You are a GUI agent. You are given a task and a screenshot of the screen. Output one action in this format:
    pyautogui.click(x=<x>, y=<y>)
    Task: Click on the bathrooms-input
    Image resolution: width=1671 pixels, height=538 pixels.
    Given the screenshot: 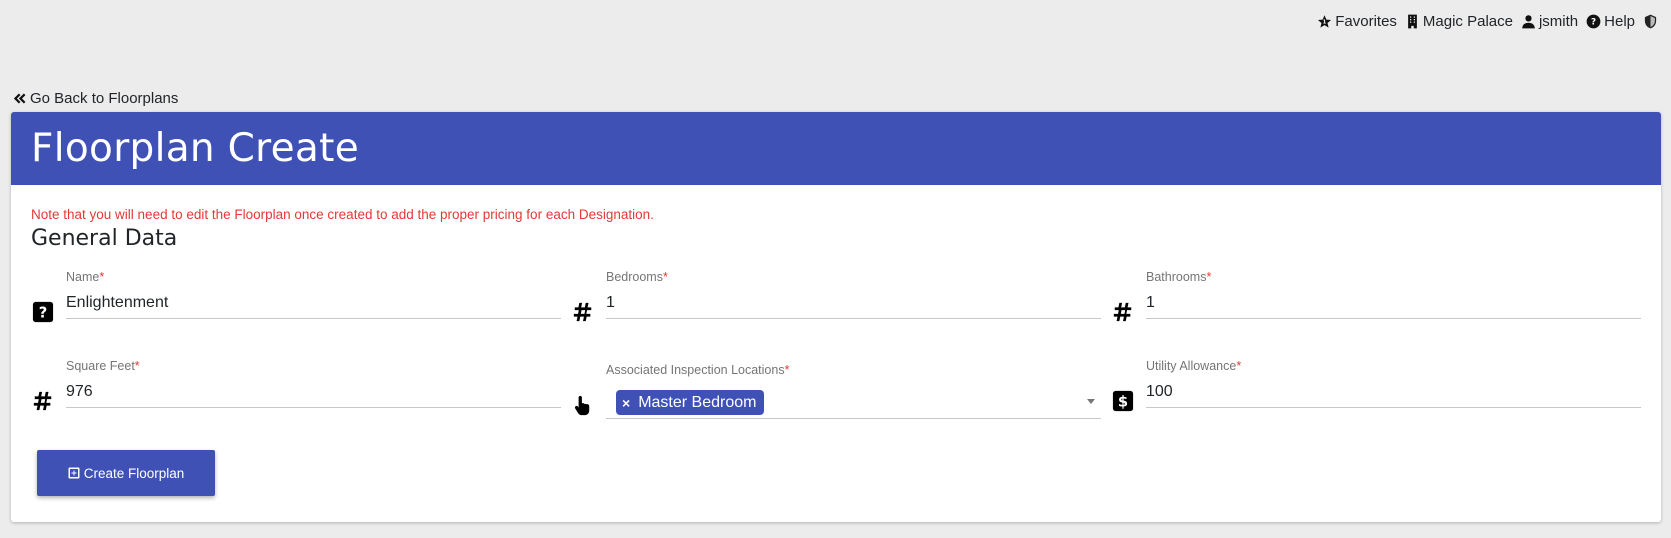 What is the action you would take?
    pyautogui.click(x=1393, y=303)
    